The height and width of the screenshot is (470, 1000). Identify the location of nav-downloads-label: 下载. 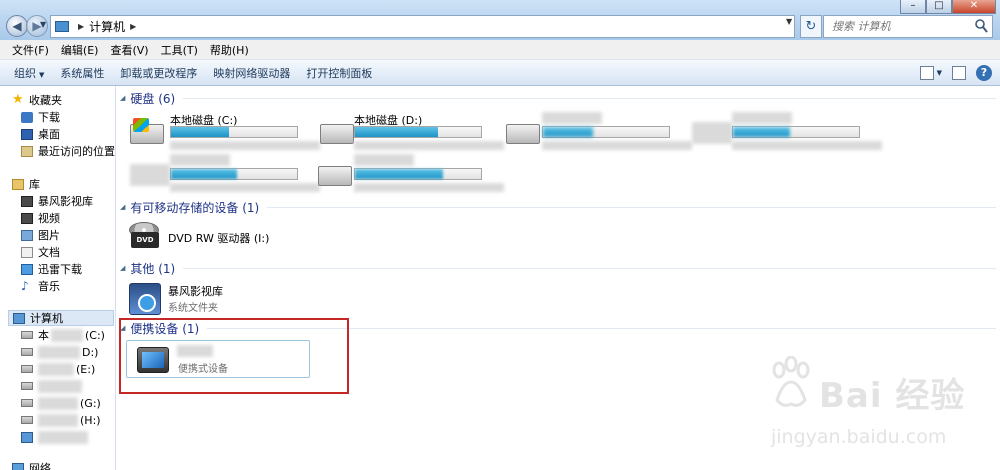
(49, 117).